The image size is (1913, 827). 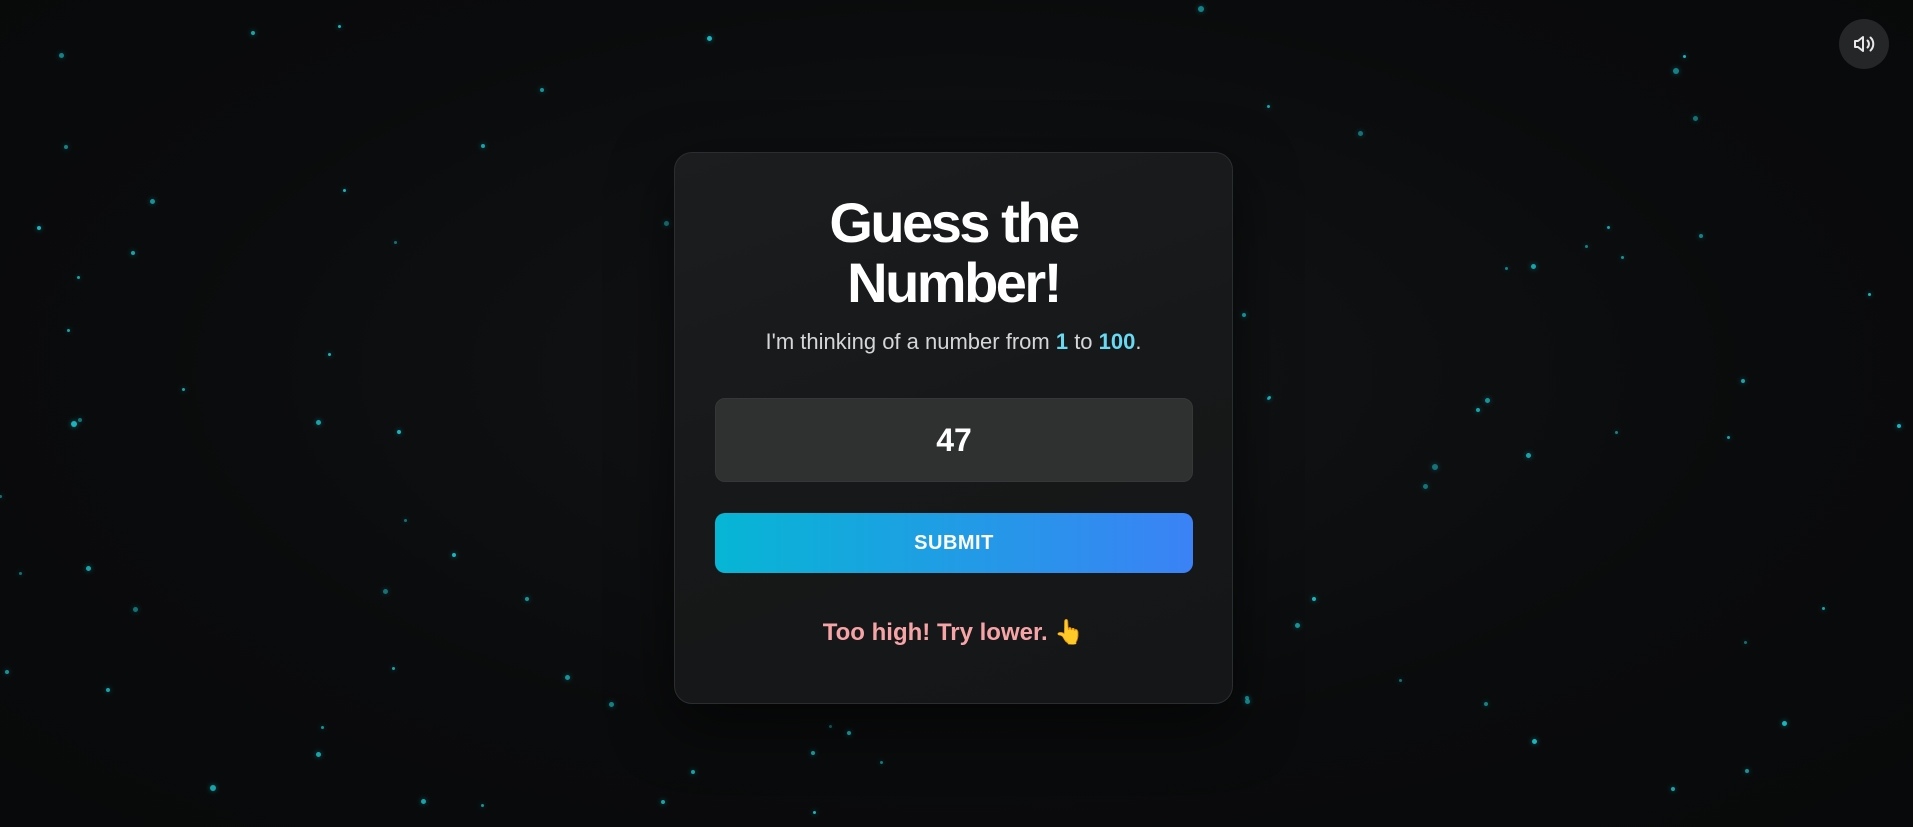 I want to click on title-line-2: Number!, so click(x=954, y=282).